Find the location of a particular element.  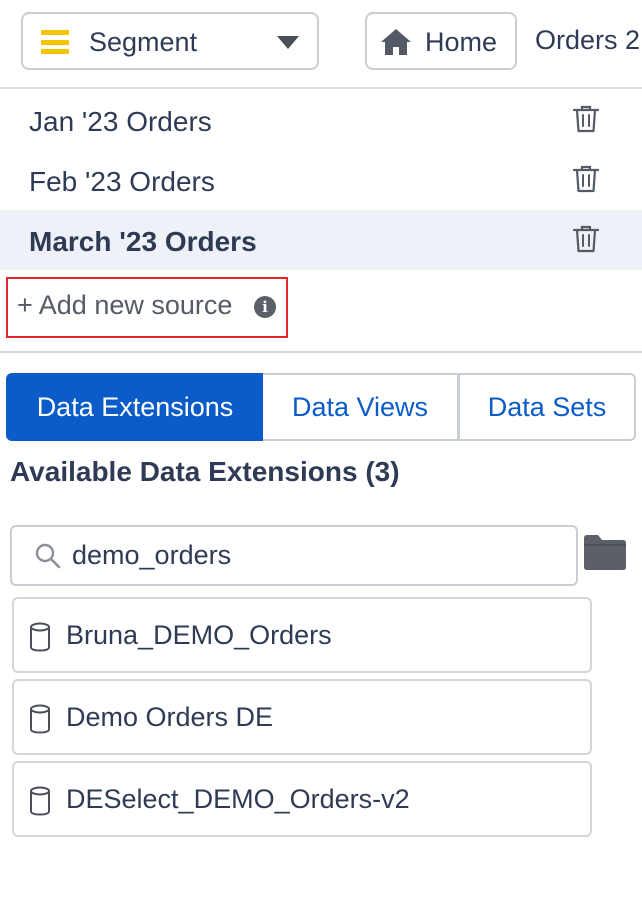

home-button: Home is located at coordinates (441, 41).